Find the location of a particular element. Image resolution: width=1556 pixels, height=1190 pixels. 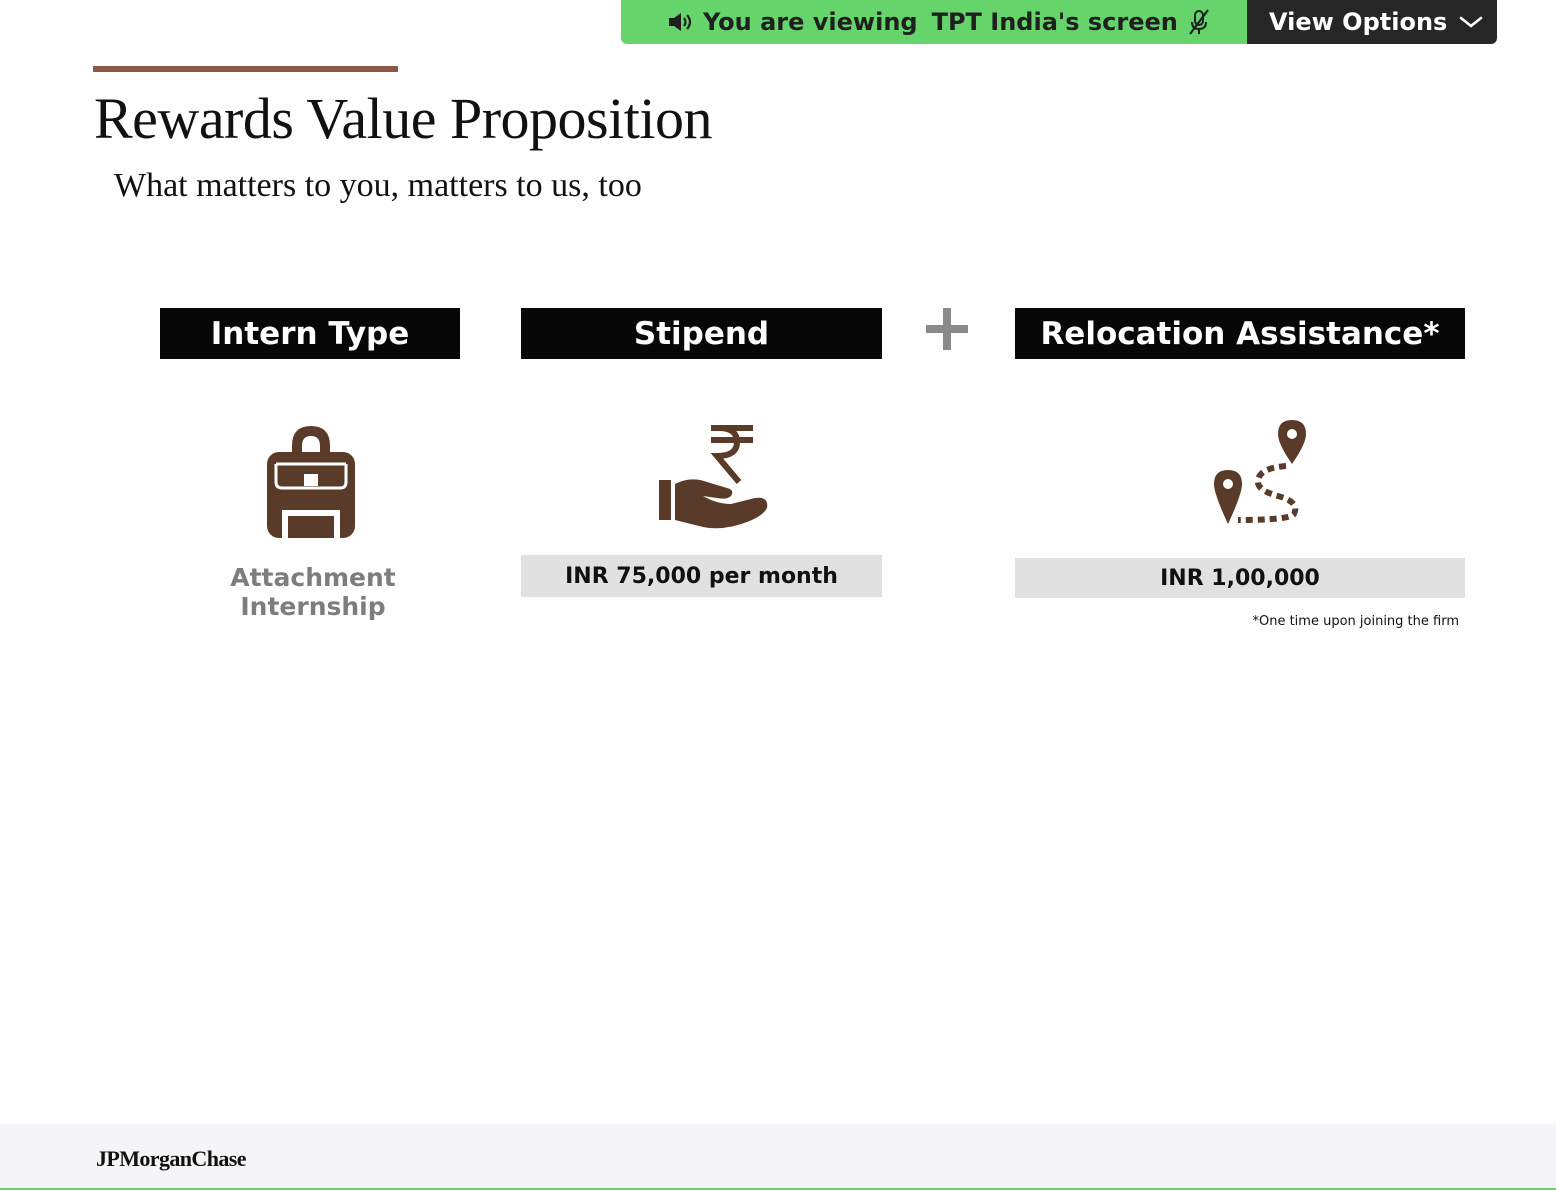

company-logo: JPMorganChase is located at coordinates (171, 1158).